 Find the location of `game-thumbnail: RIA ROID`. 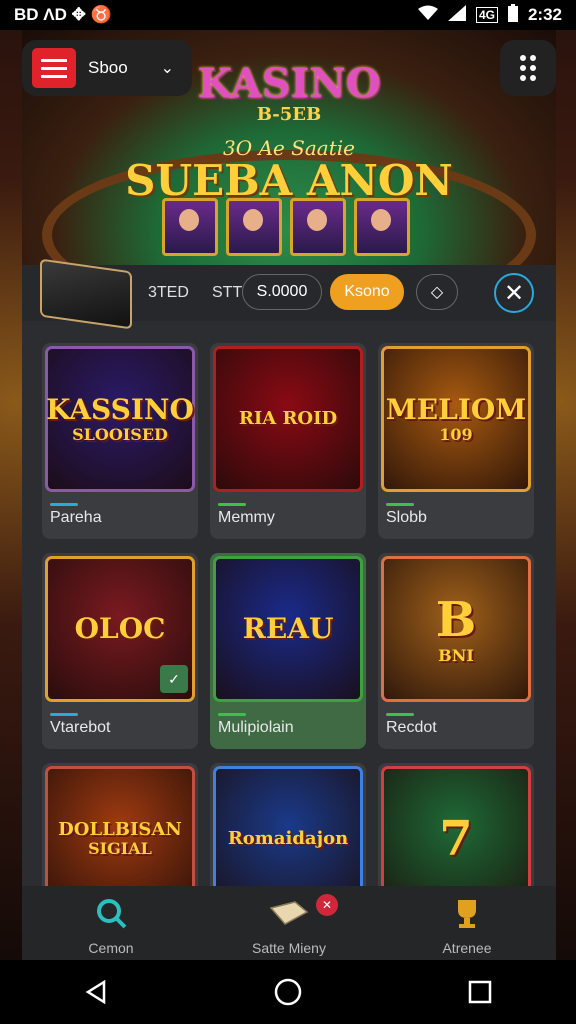

game-thumbnail: RIA ROID is located at coordinates (288, 419).